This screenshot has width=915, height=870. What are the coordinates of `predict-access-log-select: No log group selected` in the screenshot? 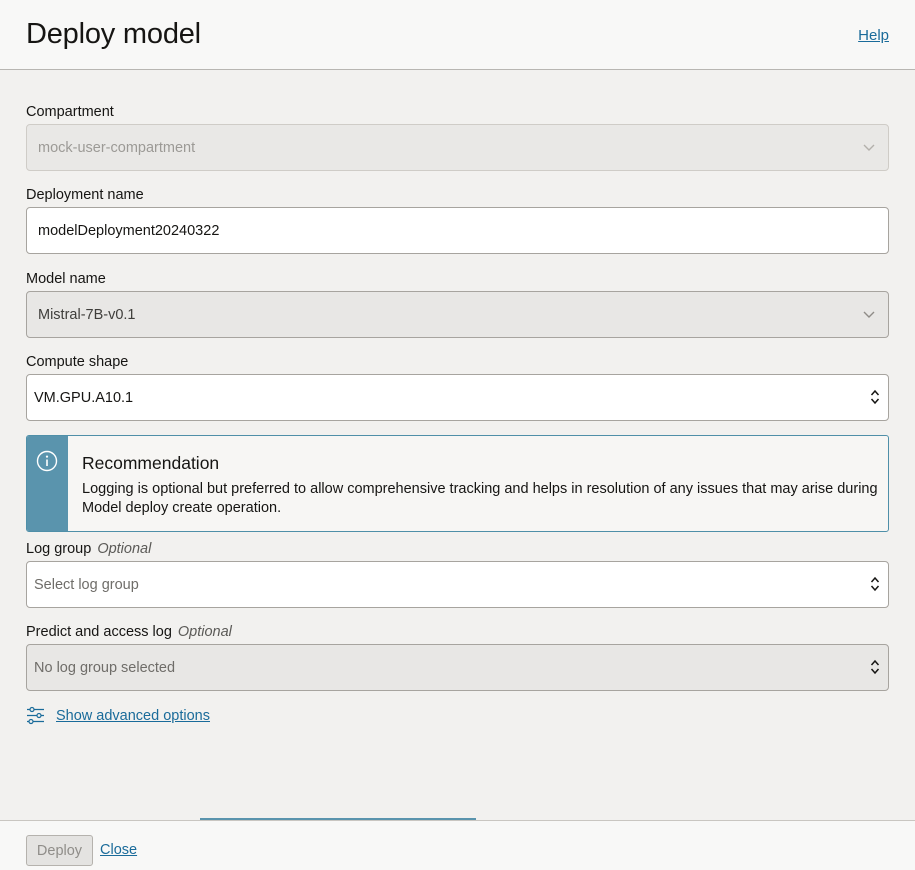 It's located at (457, 667).